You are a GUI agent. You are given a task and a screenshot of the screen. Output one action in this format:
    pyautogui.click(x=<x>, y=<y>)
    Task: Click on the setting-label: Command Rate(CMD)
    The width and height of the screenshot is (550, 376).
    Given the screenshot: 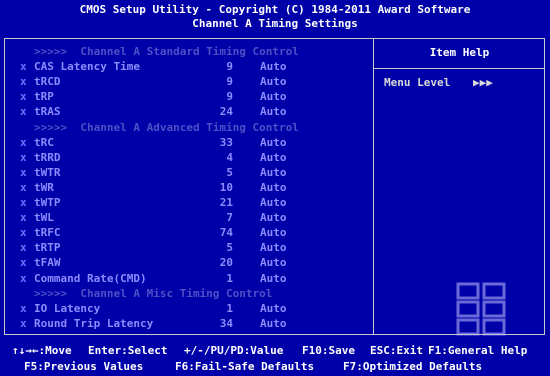 What is the action you would take?
    pyautogui.click(x=90, y=278)
    